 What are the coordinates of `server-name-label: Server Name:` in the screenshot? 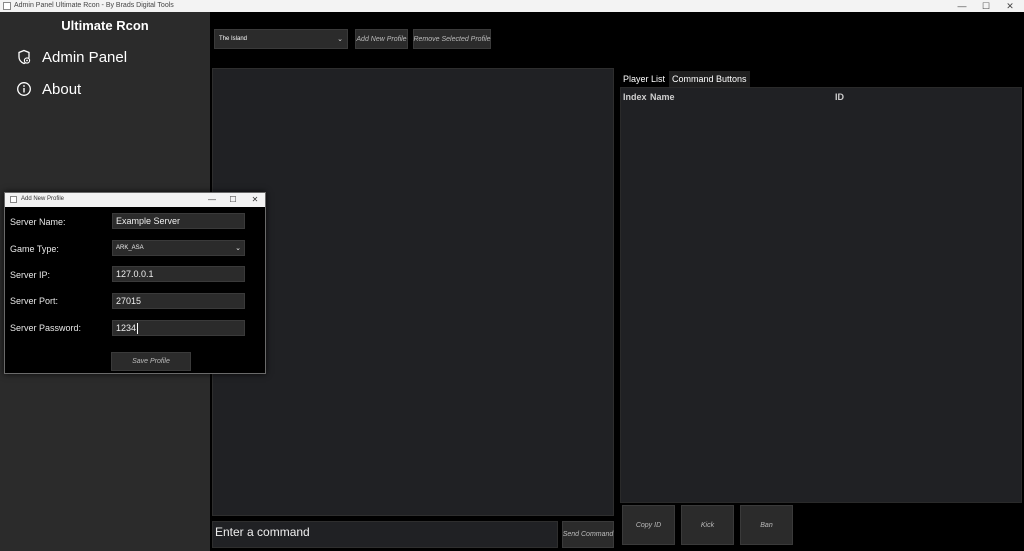 It's located at (38, 222).